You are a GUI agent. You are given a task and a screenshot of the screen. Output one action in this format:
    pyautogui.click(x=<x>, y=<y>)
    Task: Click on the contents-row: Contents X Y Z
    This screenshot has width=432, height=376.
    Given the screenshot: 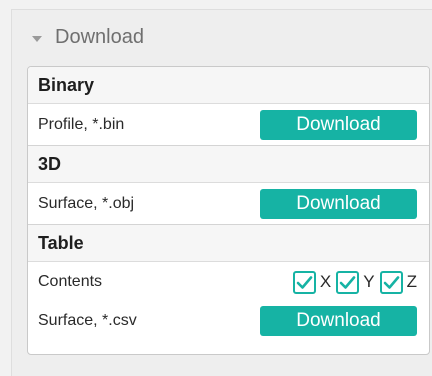 What is the action you would take?
    pyautogui.click(x=228, y=282)
    